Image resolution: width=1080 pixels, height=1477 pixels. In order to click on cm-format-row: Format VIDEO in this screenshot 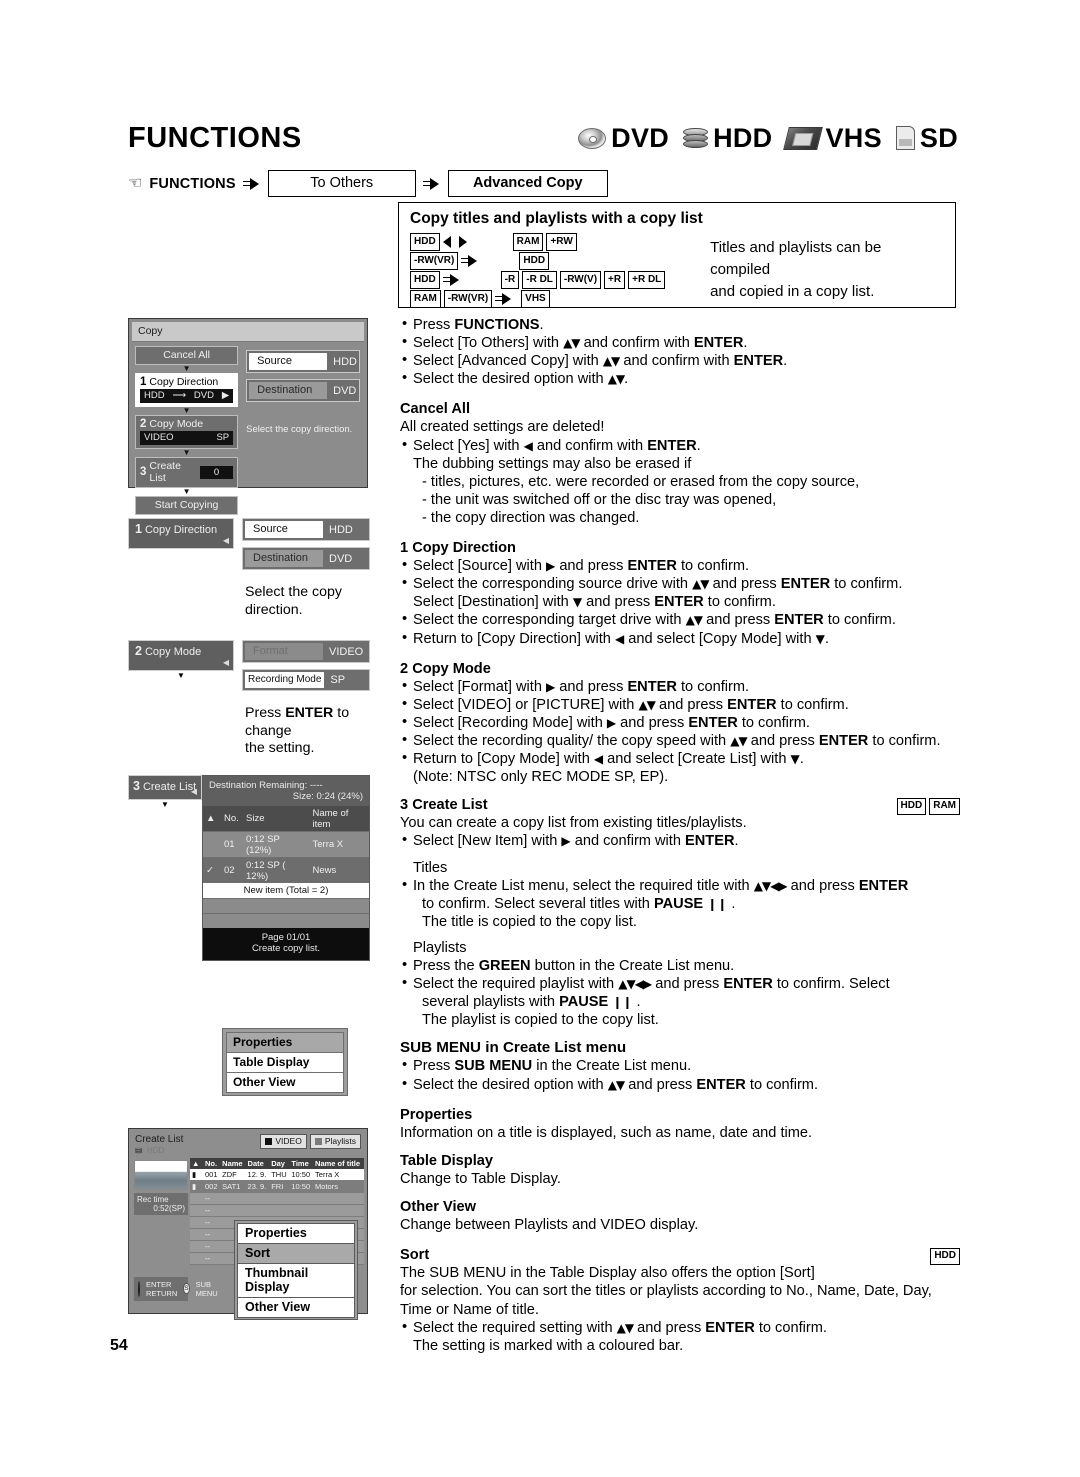, I will do `click(306, 651)`.